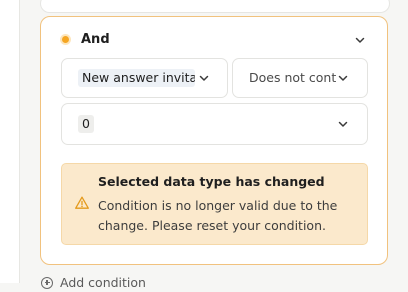 The height and width of the screenshot is (292, 408). I want to click on field-select-chevron-down-icon, so click(204, 78).